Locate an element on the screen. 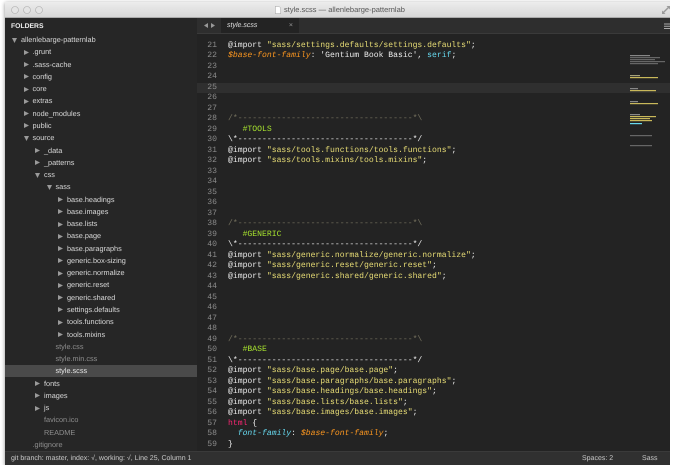 Image resolution: width=680 pixels, height=467 pixels. line-number: 39 is located at coordinates (211, 235).